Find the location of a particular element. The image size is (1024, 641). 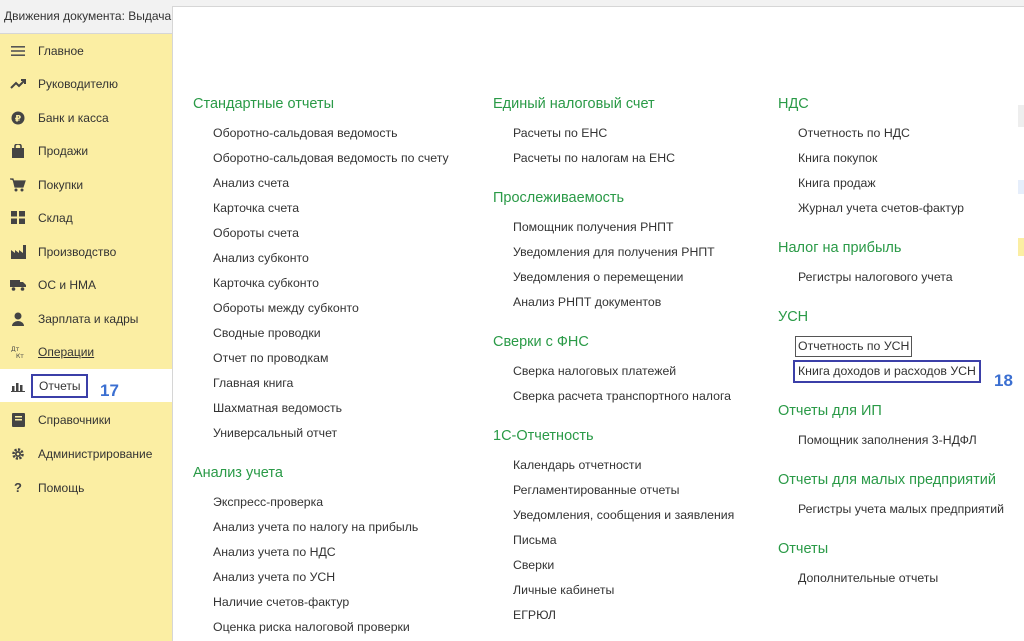

sidebar-item-manager: Руководителю is located at coordinates (86, 83).